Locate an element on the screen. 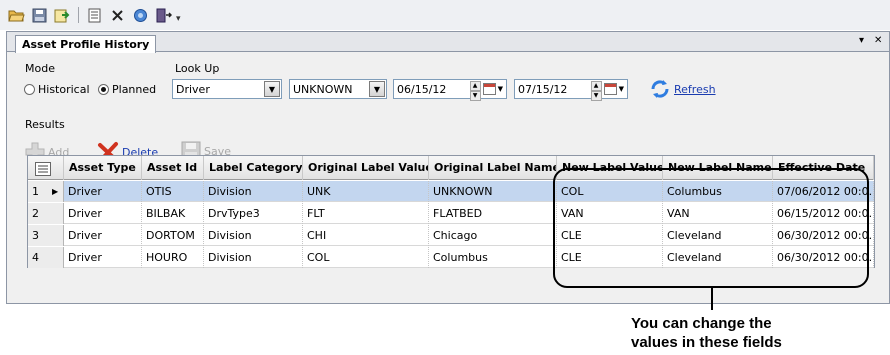  radio-planned-circle is located at coordinates (103, 89).